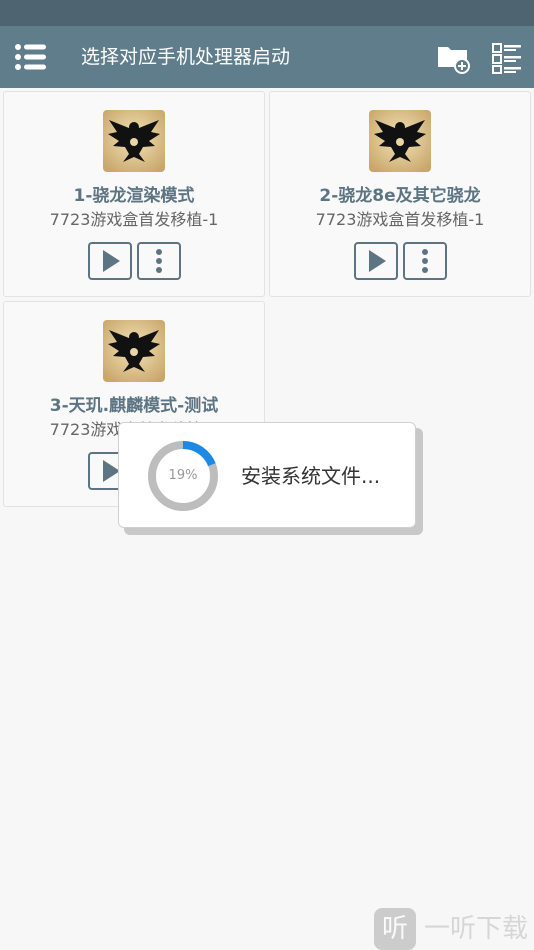  I want to click on app-bar: 选择对应手机处理器启动, so click(267, 57).